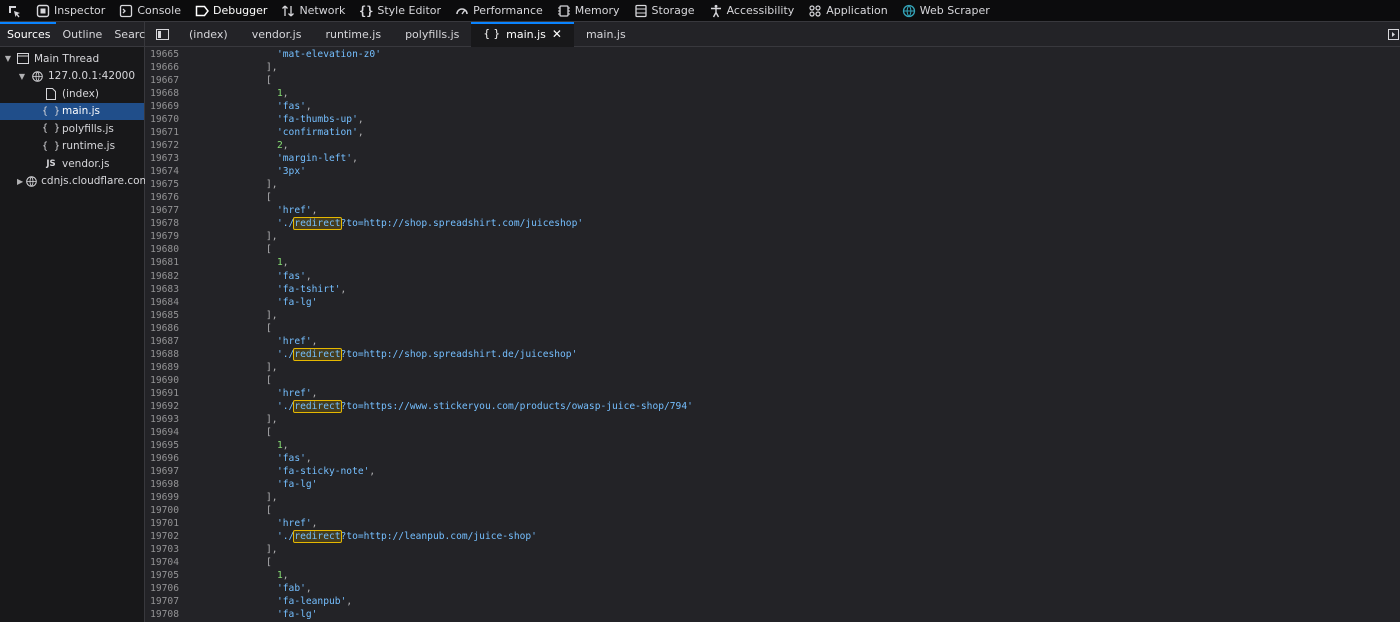  What do you see at coordinates (162, 523) in the screenshot?
I see `line-number: 19701` at bounding box center [162, 523].